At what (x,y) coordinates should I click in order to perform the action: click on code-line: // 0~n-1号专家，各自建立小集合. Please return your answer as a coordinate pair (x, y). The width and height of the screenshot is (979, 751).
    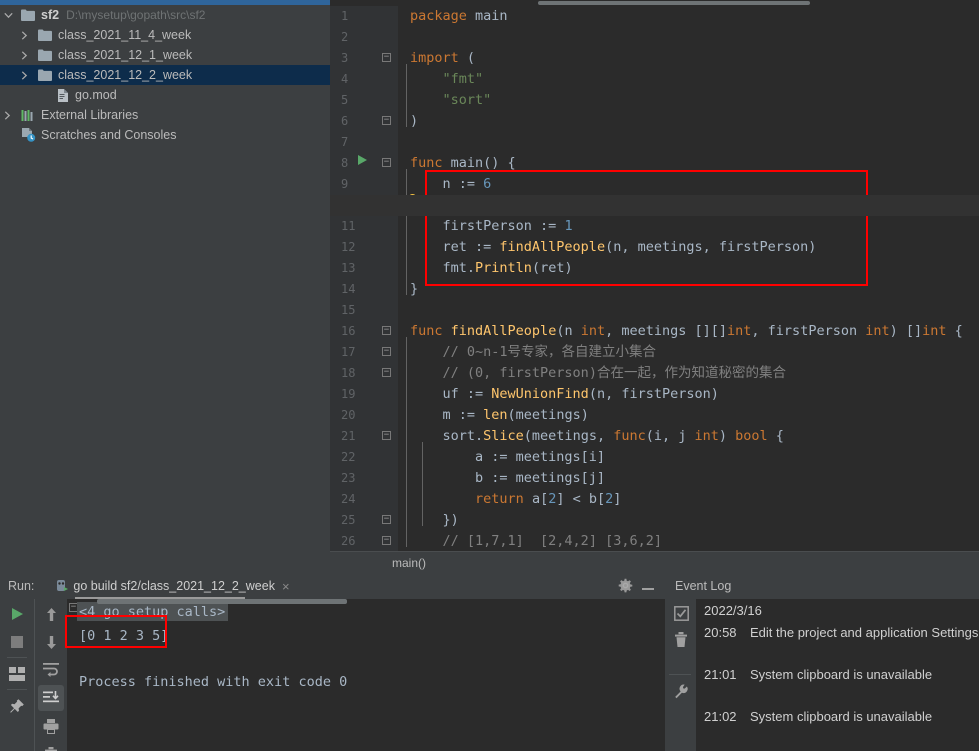
    Looking at the image, I should click on (527, 352).